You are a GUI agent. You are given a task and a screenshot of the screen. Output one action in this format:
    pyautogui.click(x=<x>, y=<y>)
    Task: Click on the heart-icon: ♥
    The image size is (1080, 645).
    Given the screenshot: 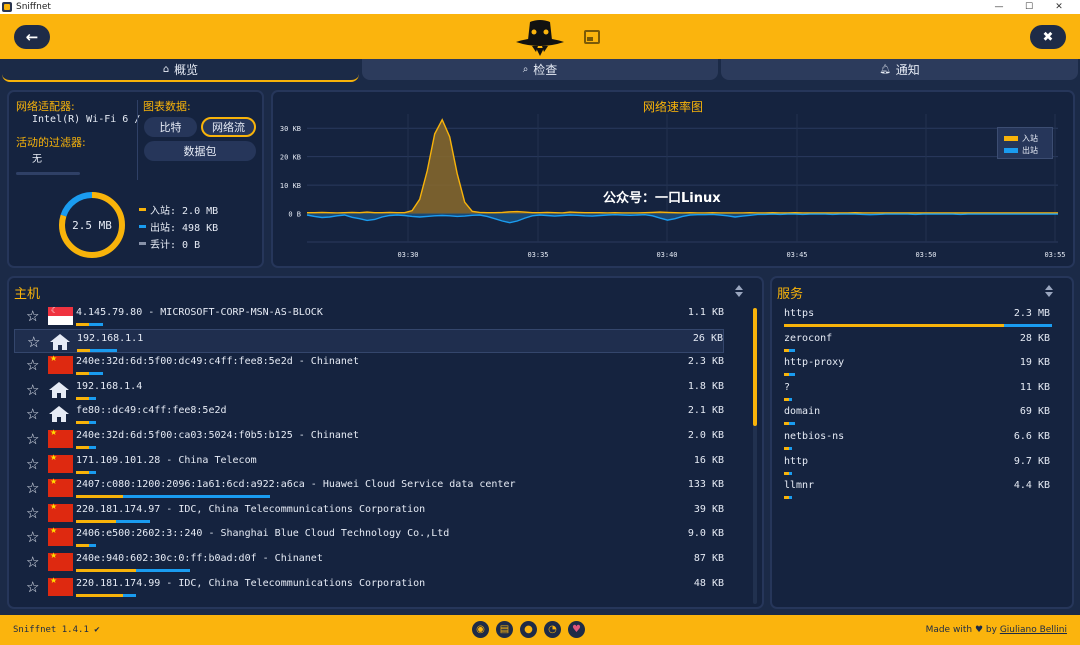 What is the action you would take?
    pyautogui.click(x=576, y=629)
    